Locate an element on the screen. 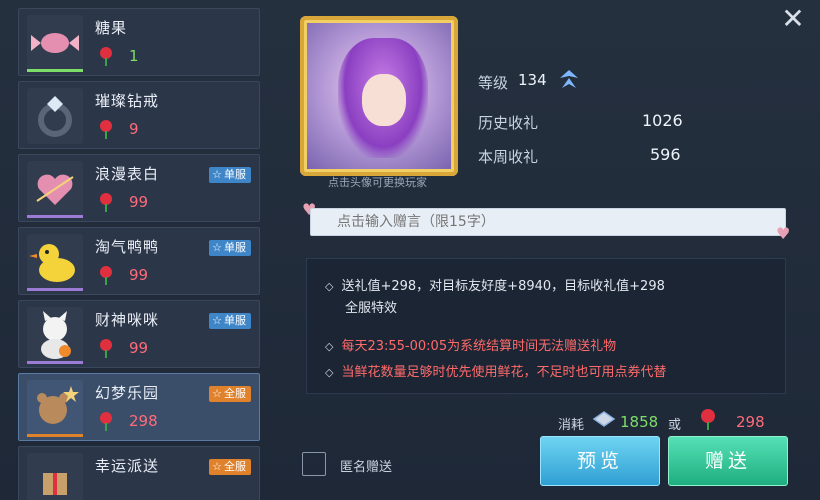 The width and height of the screenshot is (820, 500). preview-button: 预览 is located at coordinates (600, 461).